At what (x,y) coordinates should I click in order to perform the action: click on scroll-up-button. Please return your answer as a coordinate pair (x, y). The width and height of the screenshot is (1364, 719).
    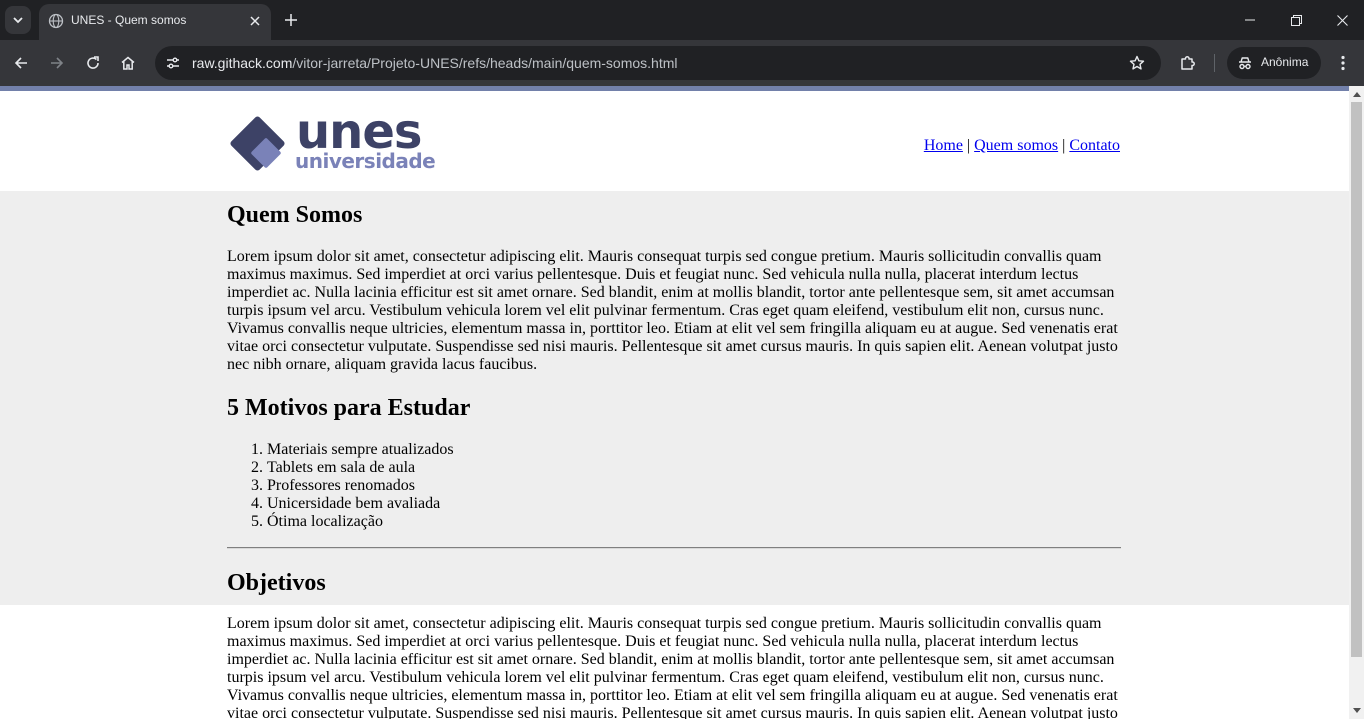
    Looking at the image, I should click on (1356, 94).